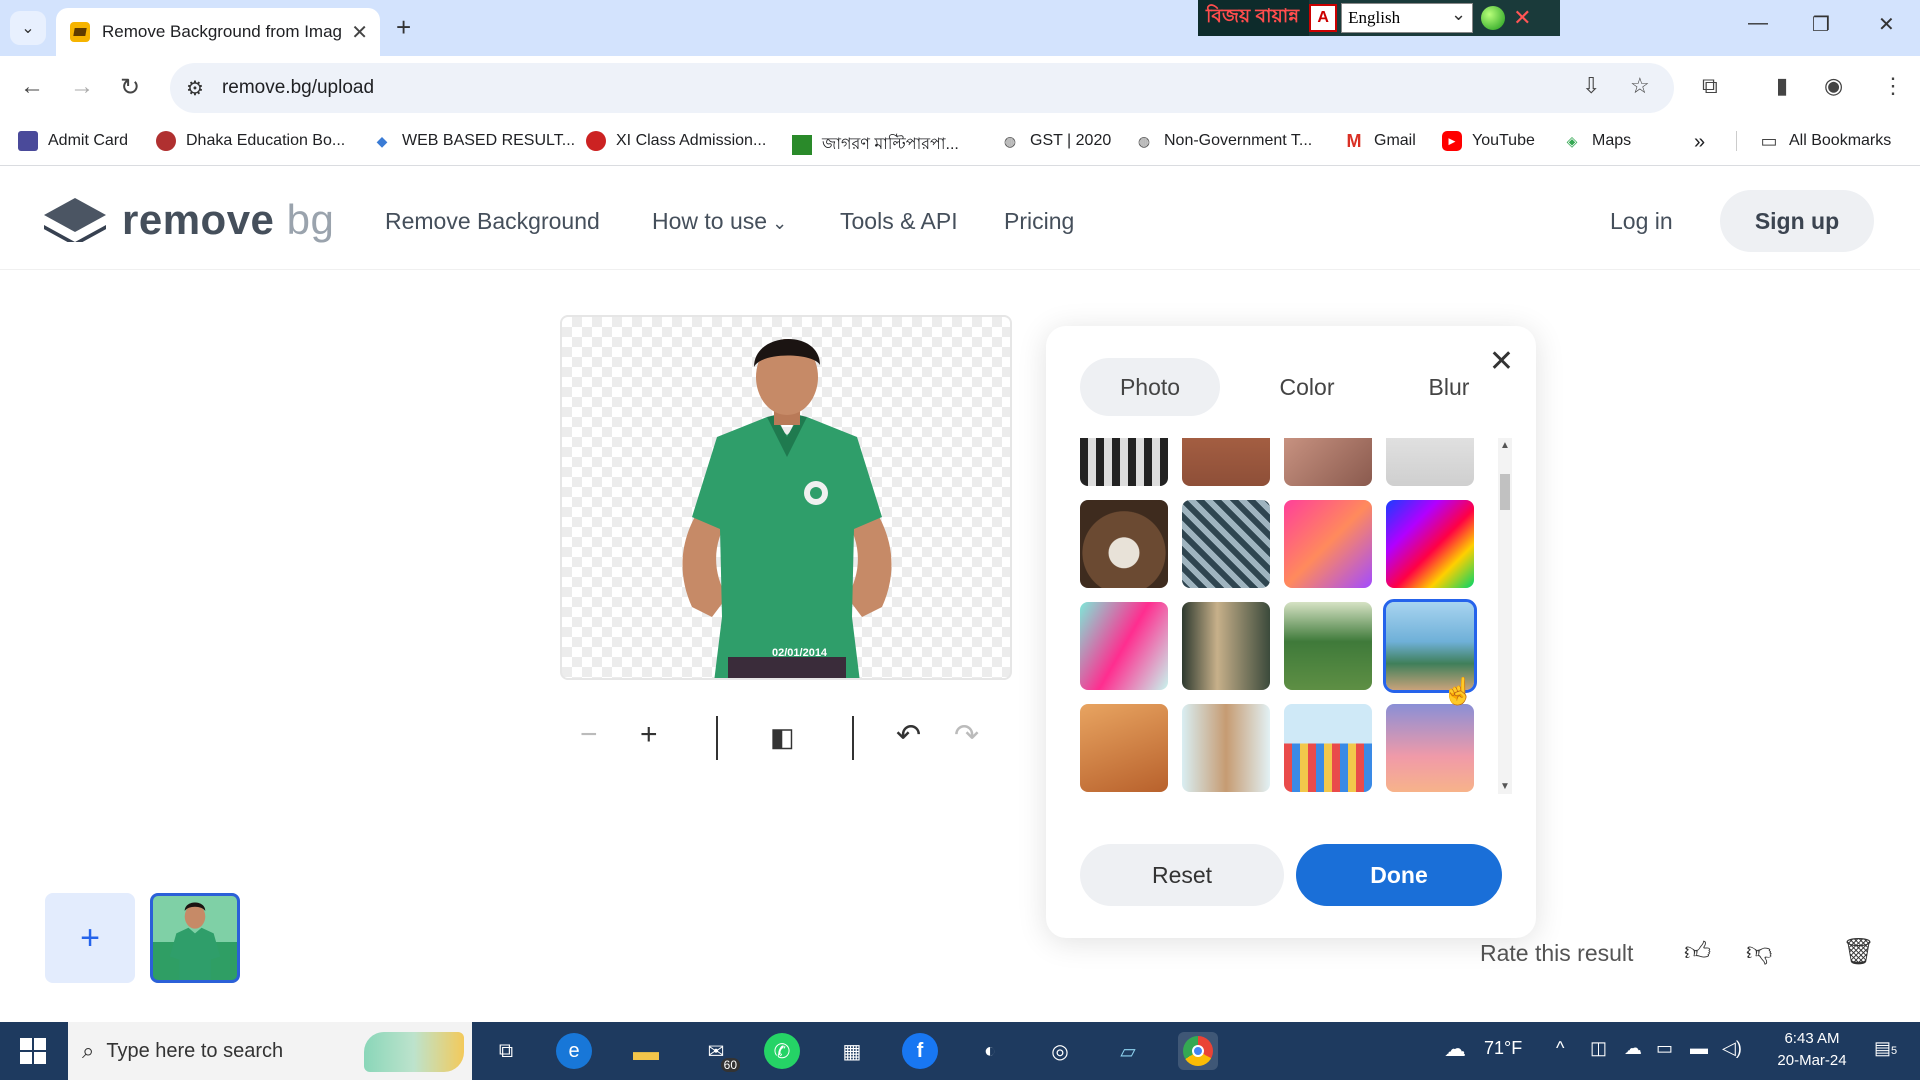  What do you see at coordinates (1758, 23) in the screenshot?
I see `minimize-icon: —` at bounding box center [1758, 23].